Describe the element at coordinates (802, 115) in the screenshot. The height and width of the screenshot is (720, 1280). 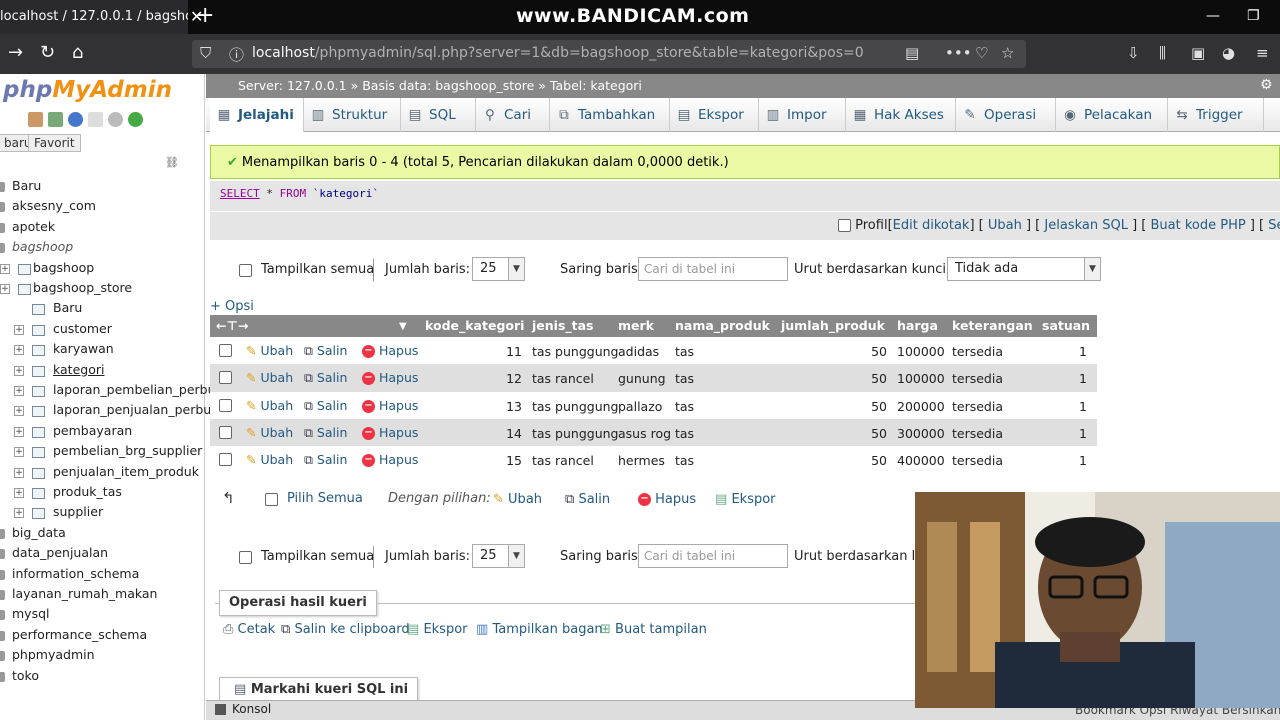
I see `tab-import: ▥ Impor` at that location.